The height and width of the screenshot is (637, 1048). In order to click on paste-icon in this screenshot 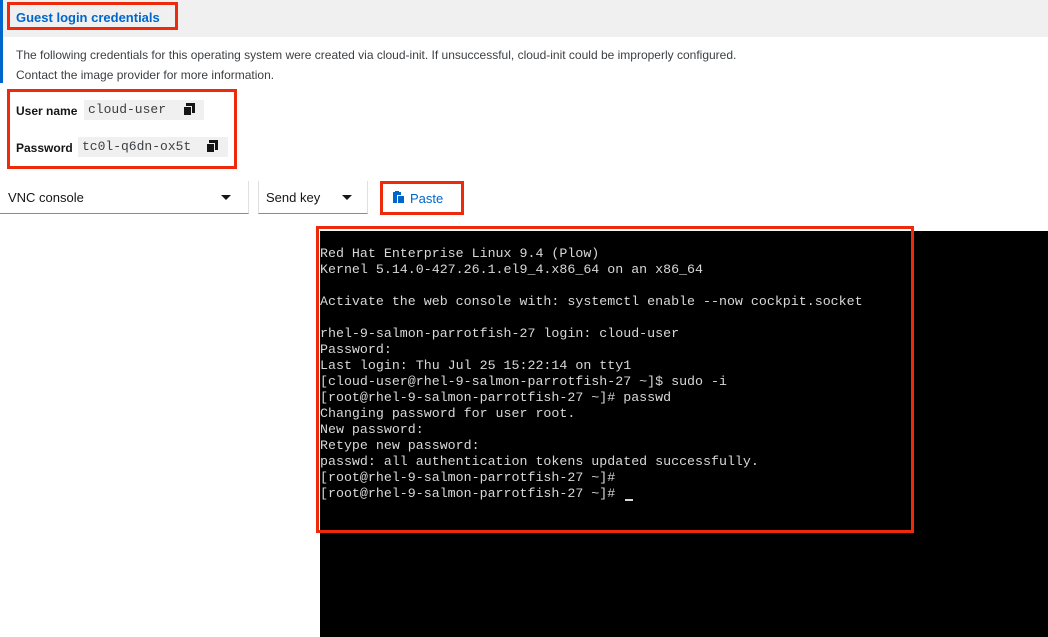, I will do `click(399, 197)`.